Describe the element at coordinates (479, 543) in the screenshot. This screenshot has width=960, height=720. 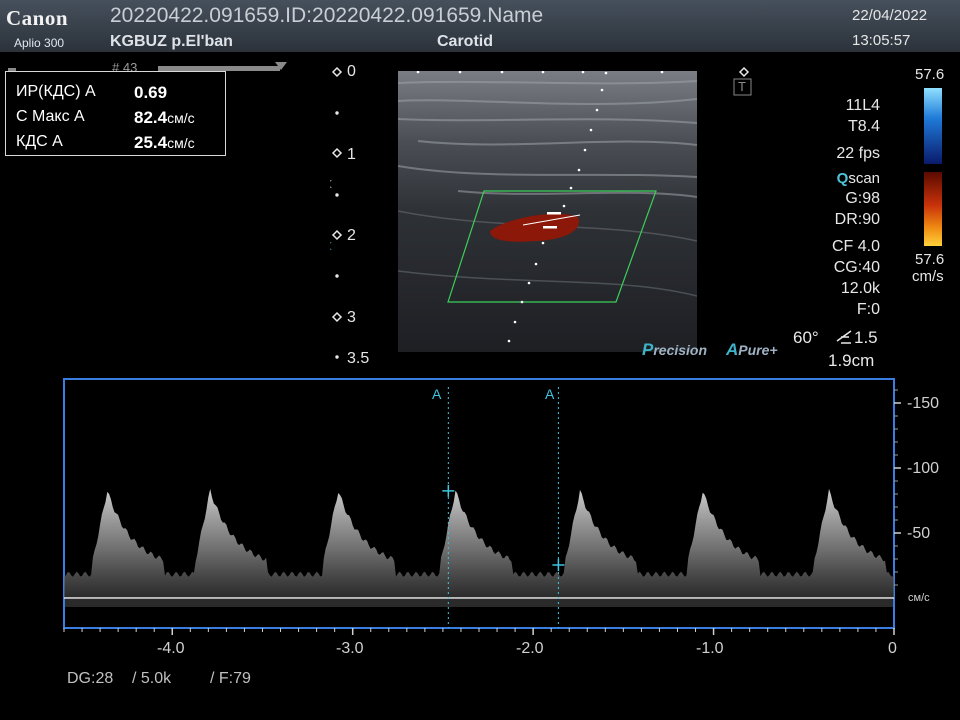
I see `spectral-waveform` at that location.